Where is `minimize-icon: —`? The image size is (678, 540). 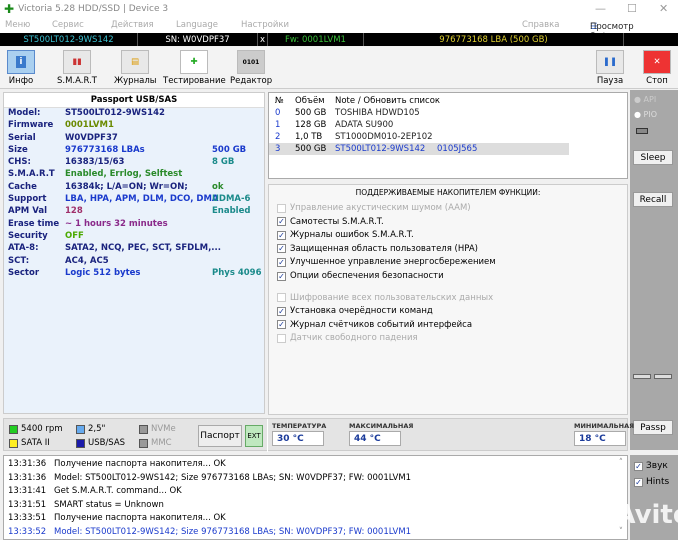
minimize-icon: — is located at coordinates (600, 8).